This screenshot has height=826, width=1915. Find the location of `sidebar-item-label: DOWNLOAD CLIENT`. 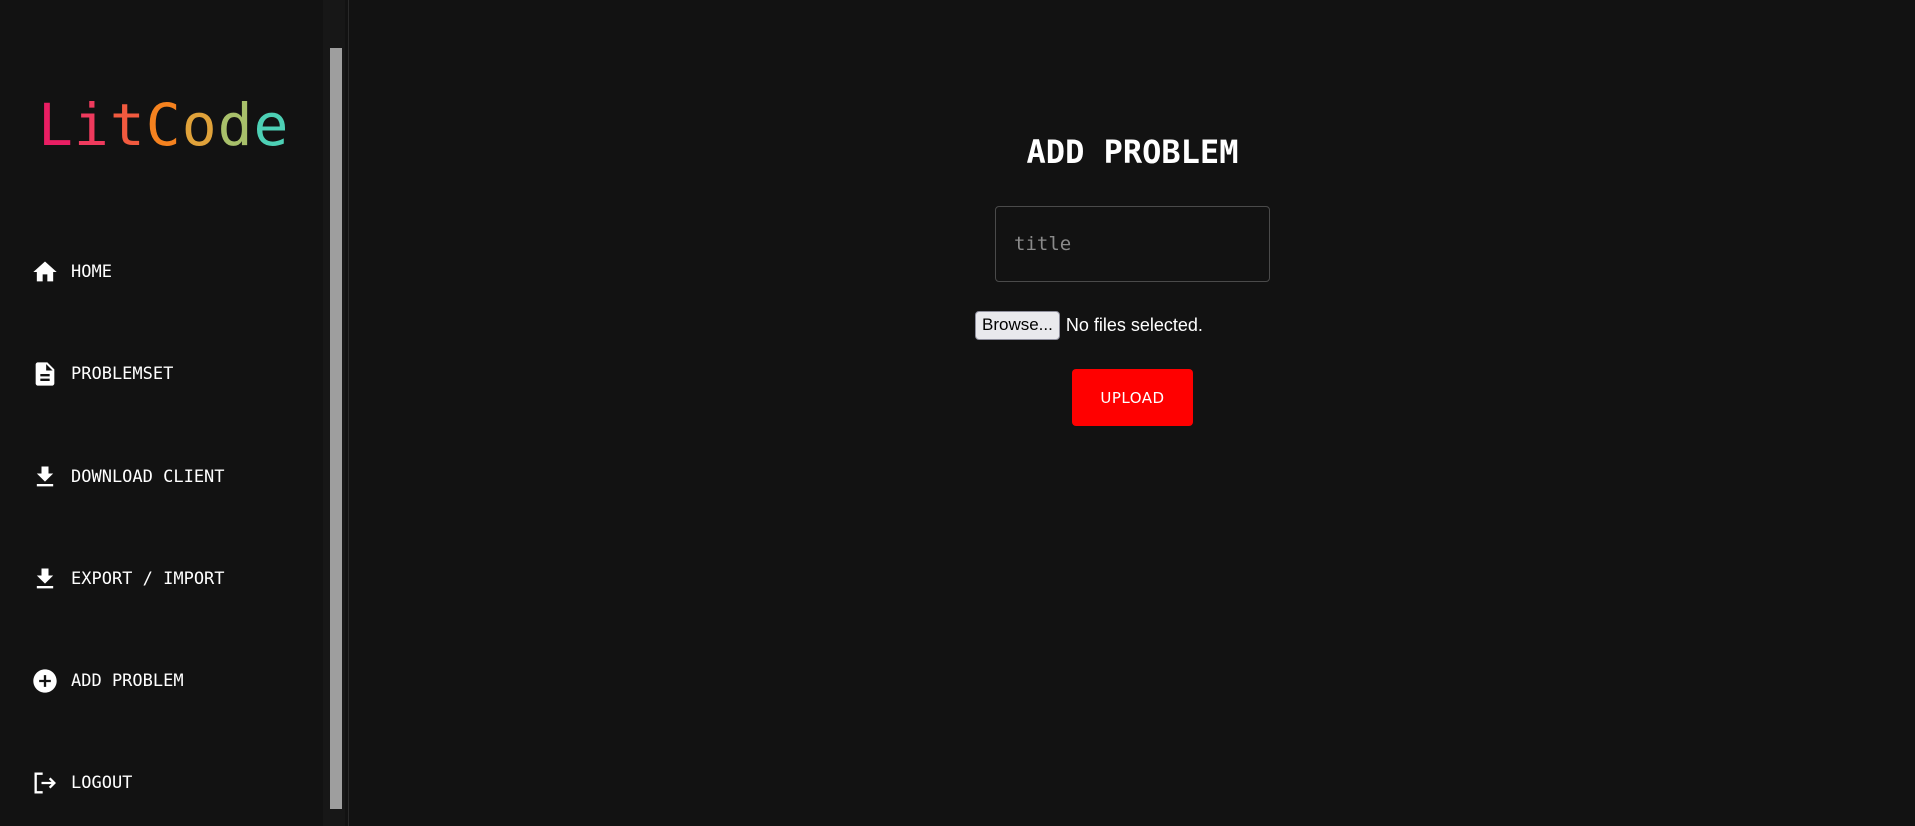

sidebar-item-label: DOWNLOAD CLIENT is located at coordinates (148, 477).